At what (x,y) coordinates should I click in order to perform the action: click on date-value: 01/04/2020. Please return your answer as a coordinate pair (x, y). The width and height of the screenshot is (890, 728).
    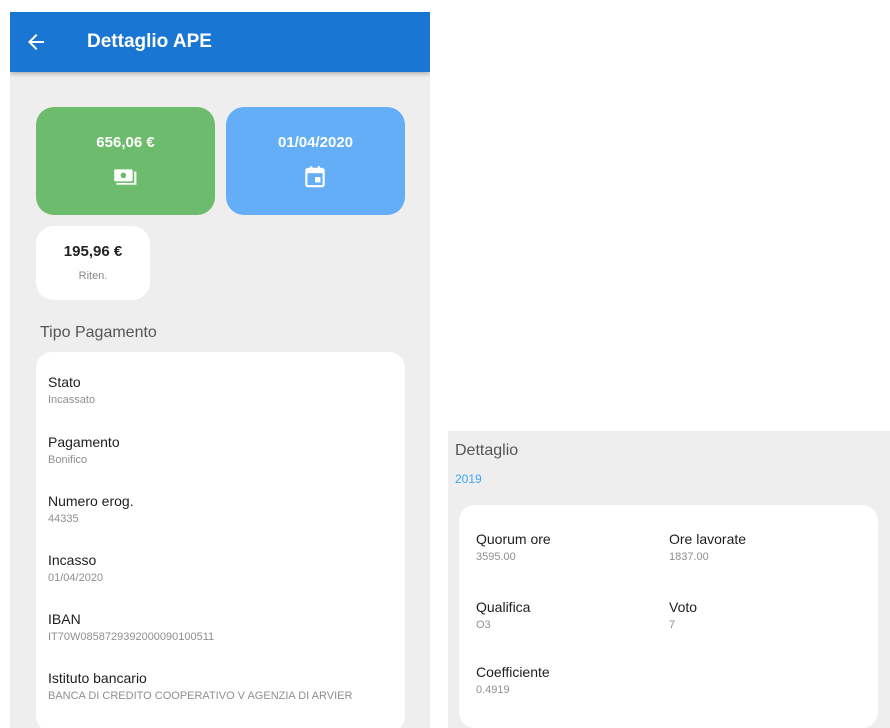
    Looking at the image, I should click on (315, 142).